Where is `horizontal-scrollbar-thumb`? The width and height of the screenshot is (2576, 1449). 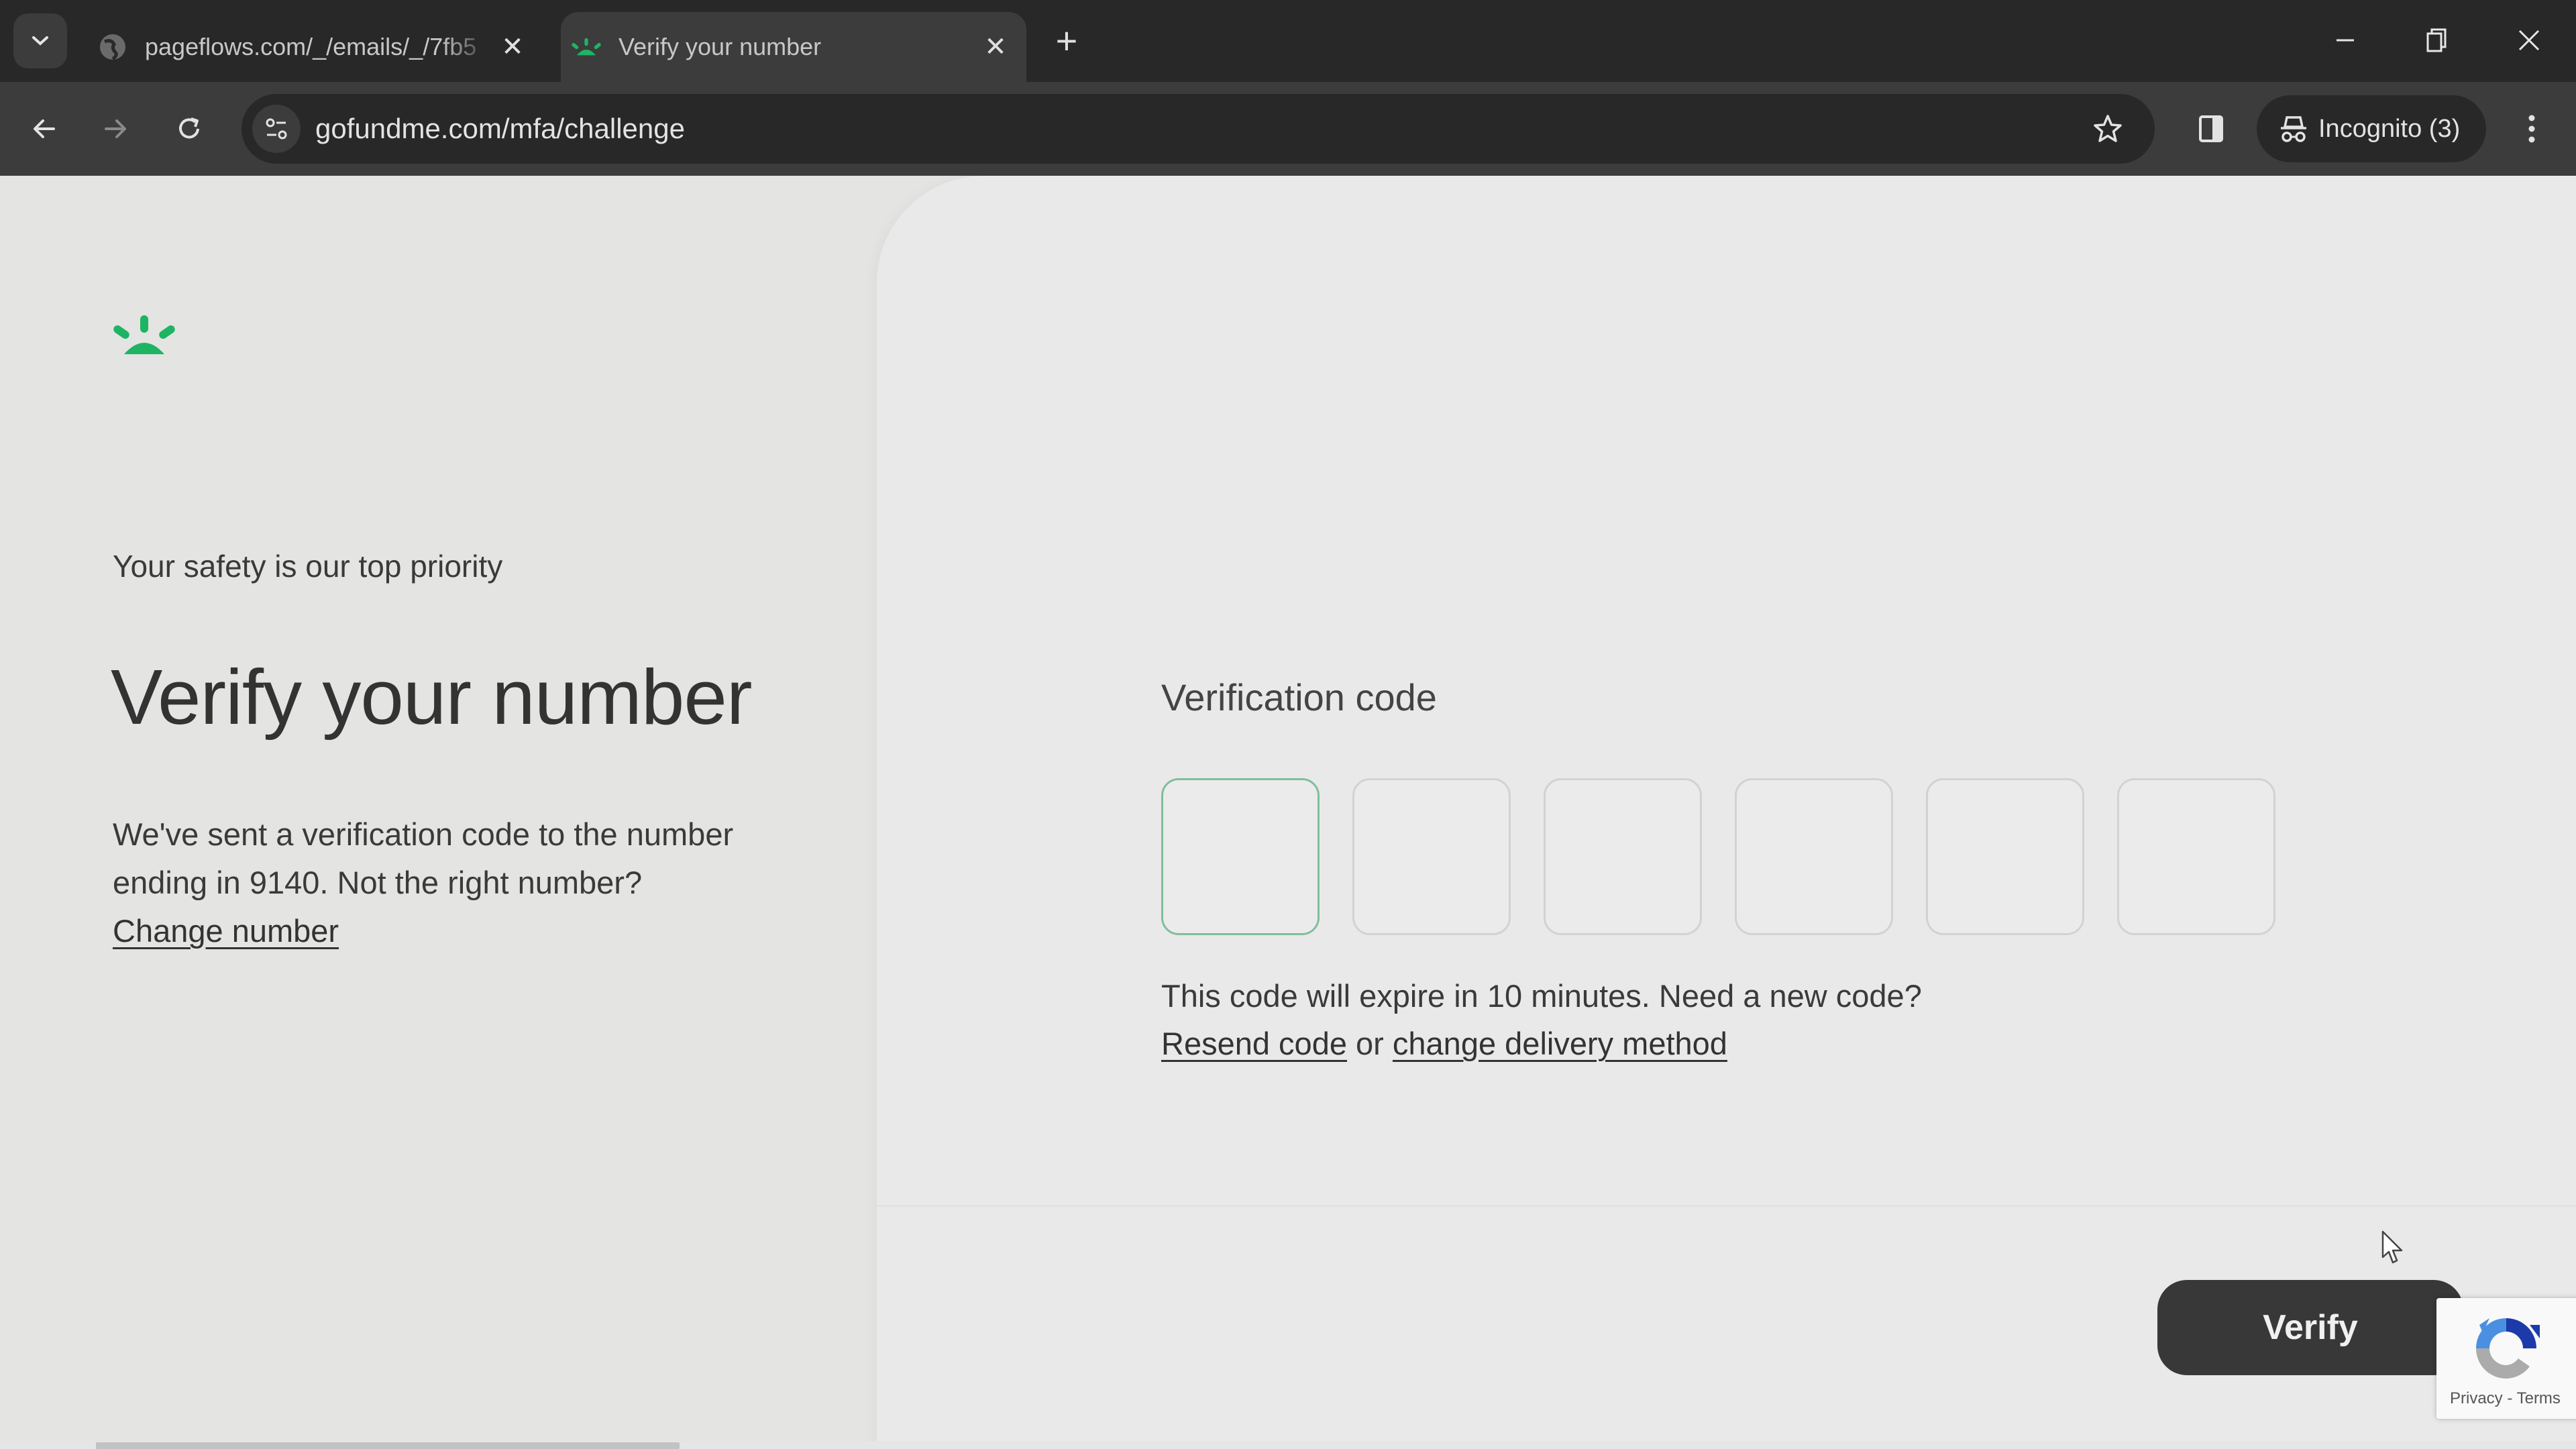 horizontal-scrollbar-thumb is located at coordinates (388, 1445).